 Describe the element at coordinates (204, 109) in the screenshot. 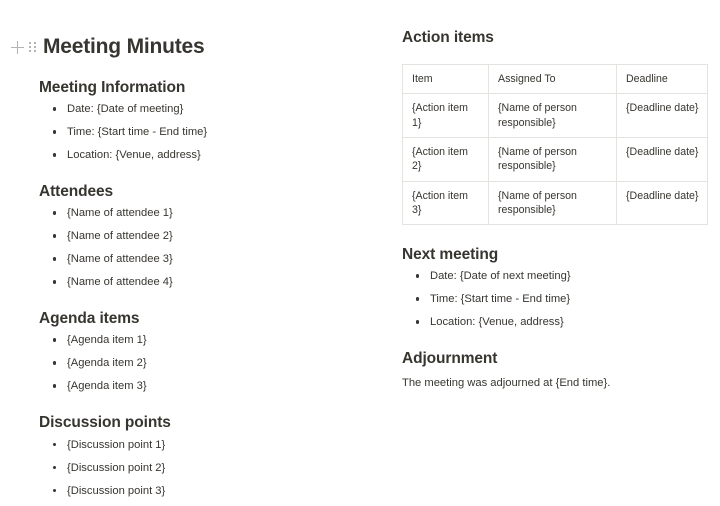

I see `list-item: Date: {Date of meeting}` at that location.